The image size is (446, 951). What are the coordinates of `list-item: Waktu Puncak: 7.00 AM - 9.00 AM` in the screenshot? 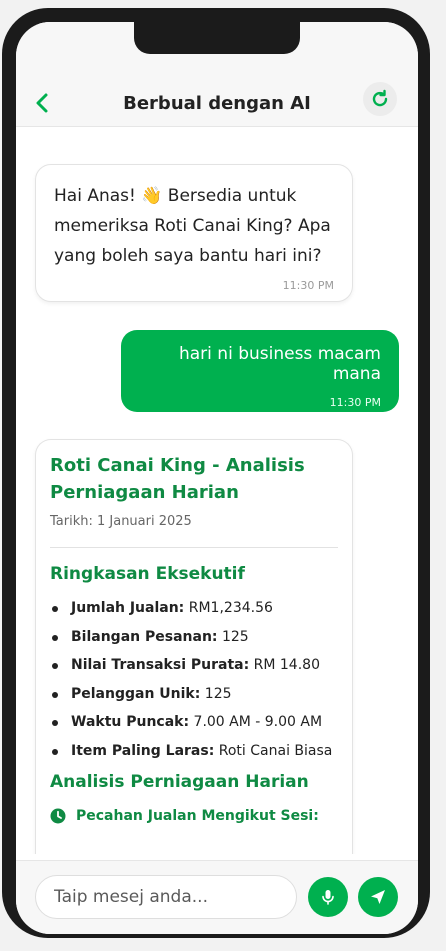 It's located at (194, 722).